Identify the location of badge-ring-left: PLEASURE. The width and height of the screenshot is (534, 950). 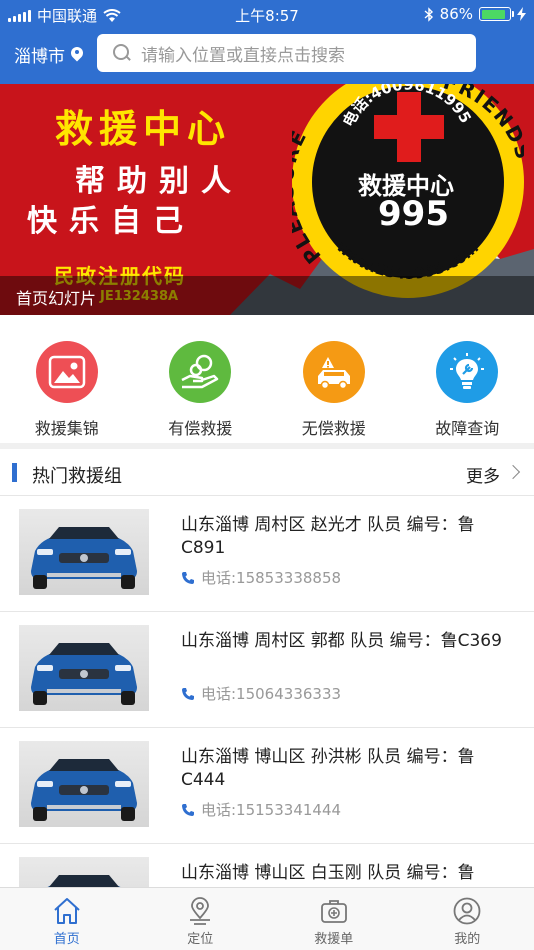
(308, 196).